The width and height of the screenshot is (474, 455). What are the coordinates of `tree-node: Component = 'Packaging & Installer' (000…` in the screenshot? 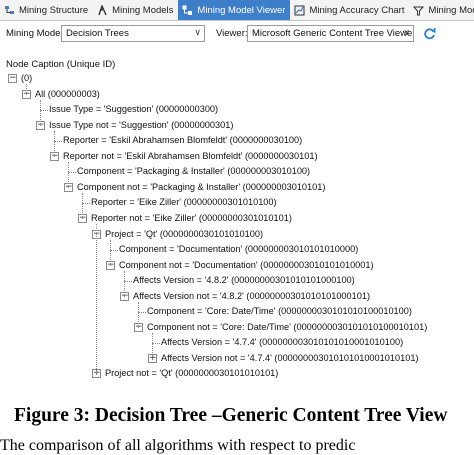 It's located at (237, 172).